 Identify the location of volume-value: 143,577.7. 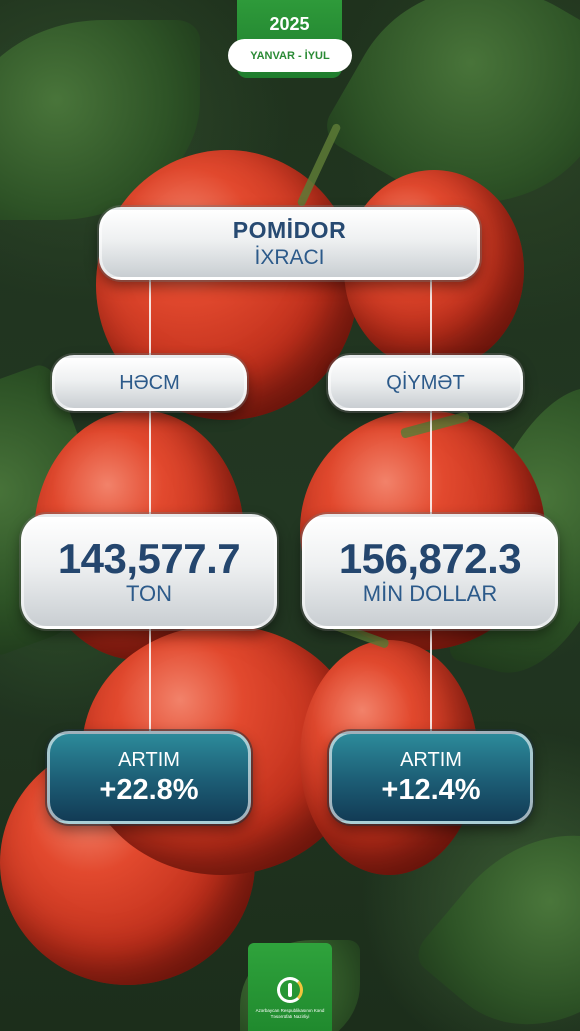
(149, 558).